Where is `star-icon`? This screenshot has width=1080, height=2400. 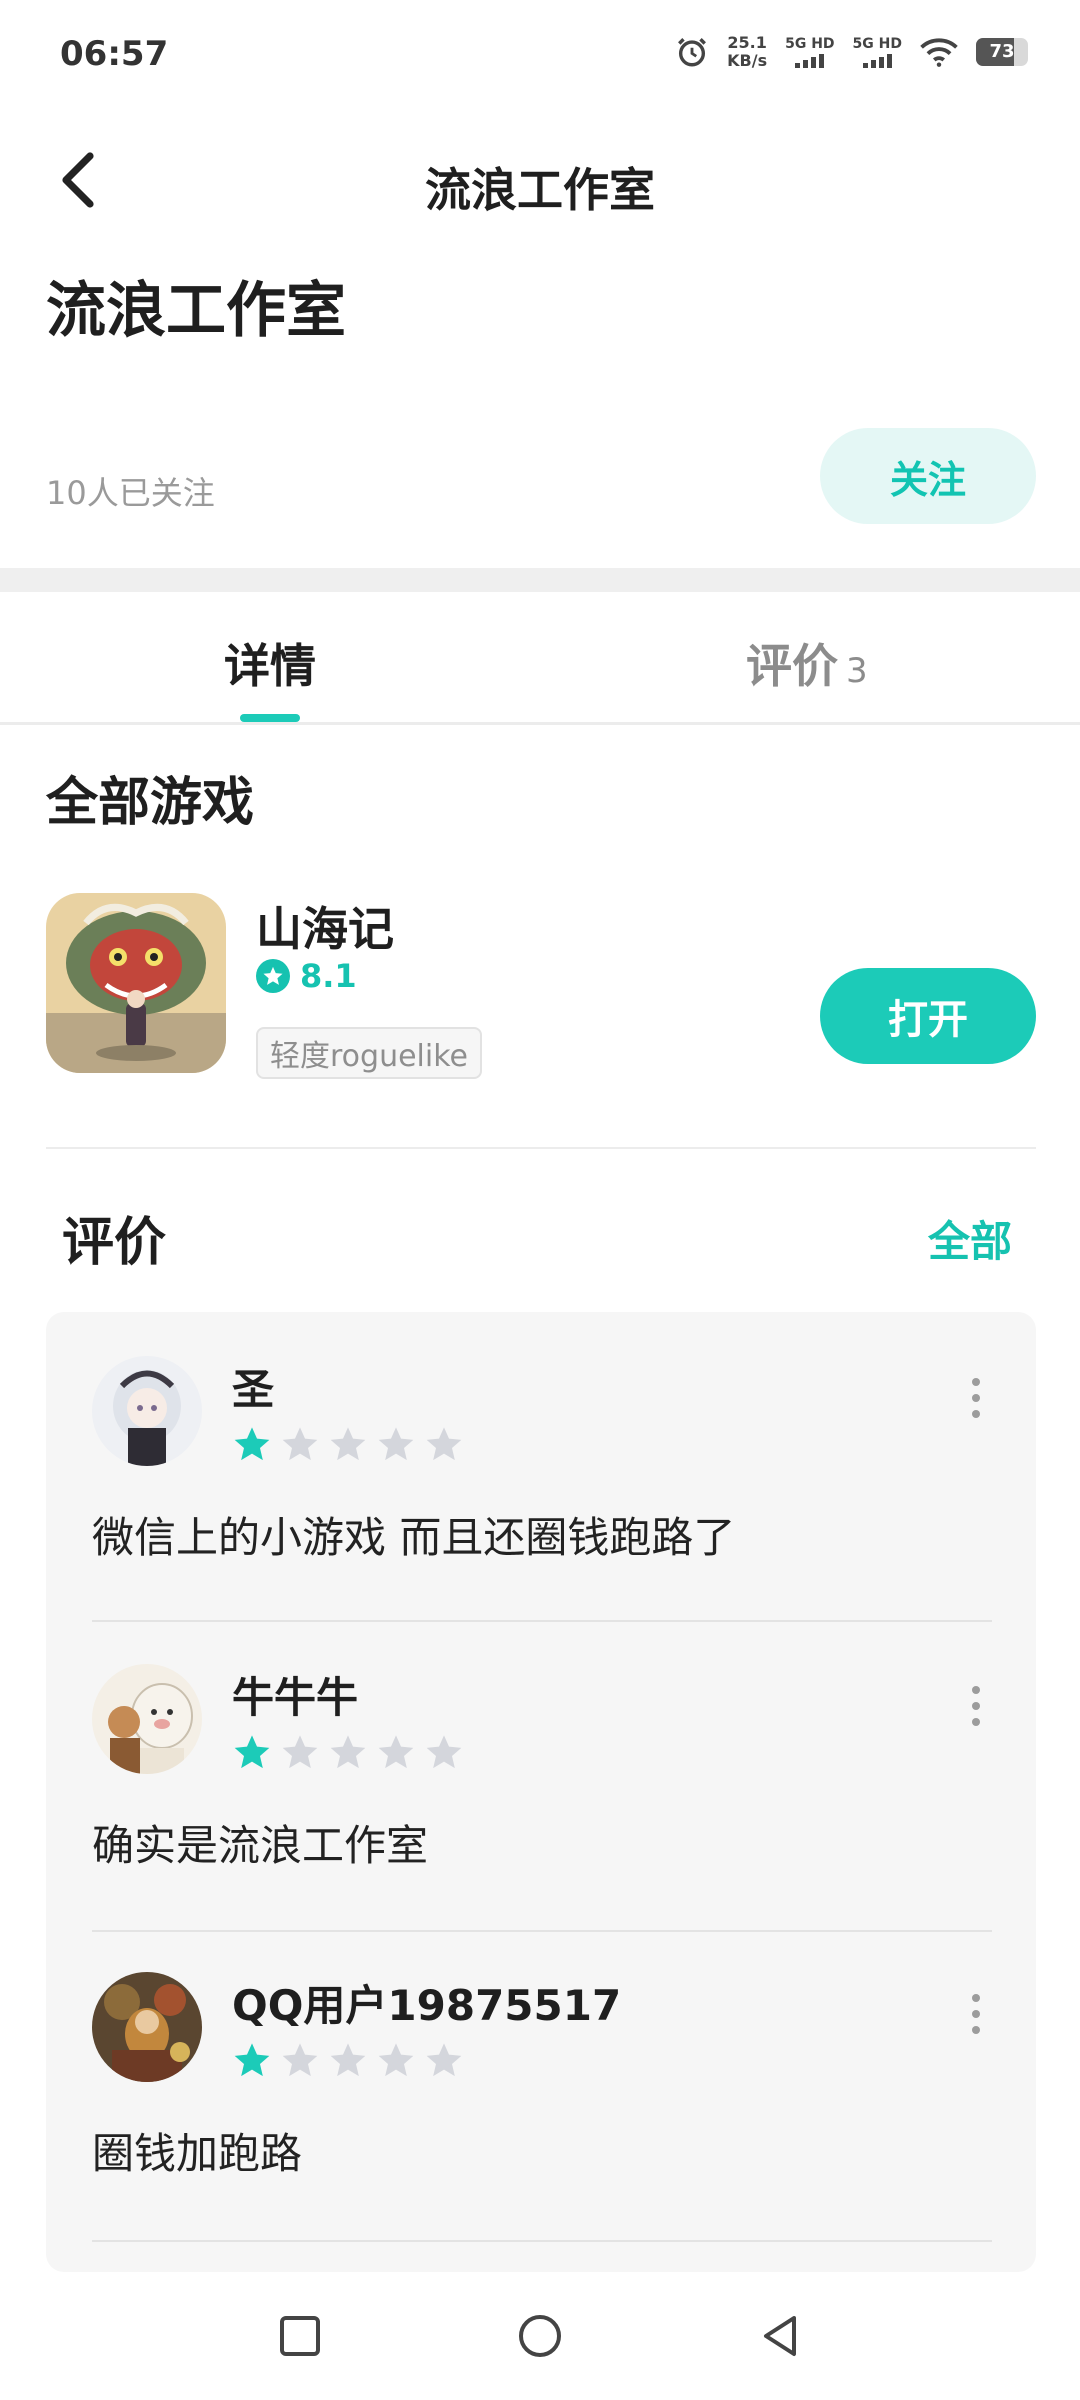 star-icon is located at coordinates (273, 976).